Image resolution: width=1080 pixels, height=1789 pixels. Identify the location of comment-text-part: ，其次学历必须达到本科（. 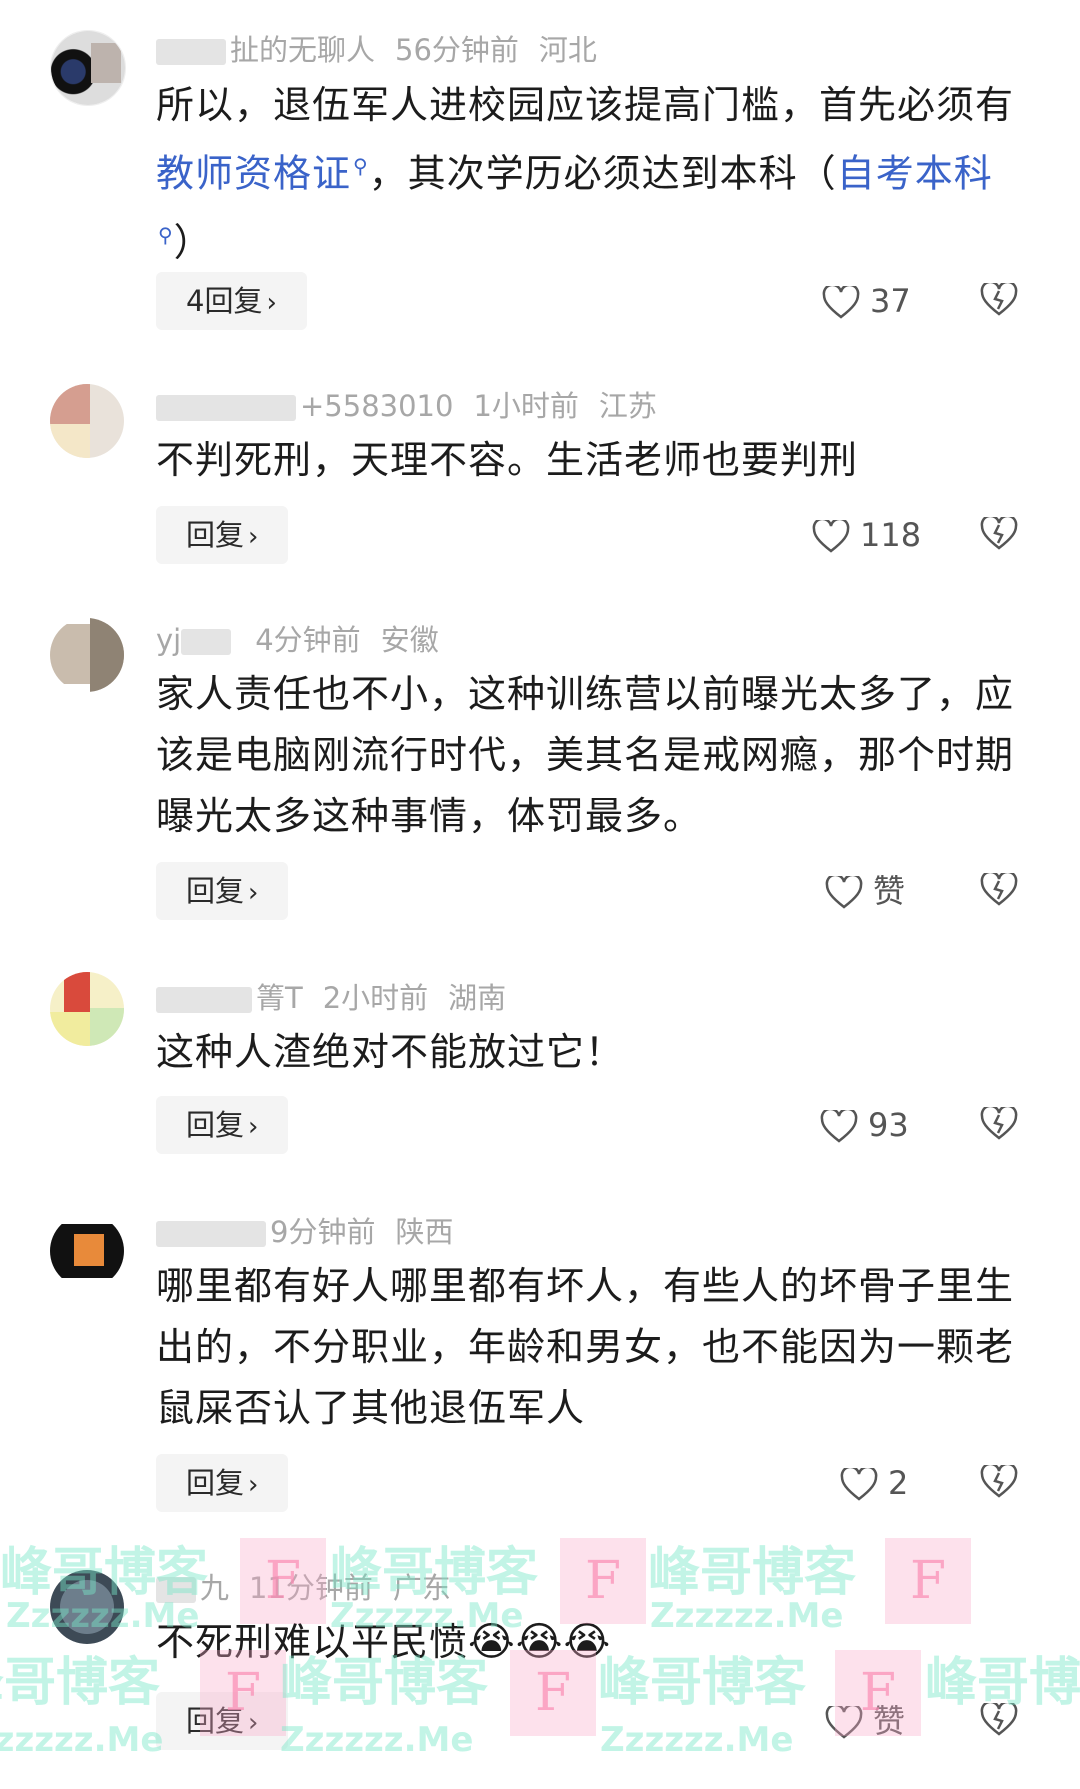
(602, 173).